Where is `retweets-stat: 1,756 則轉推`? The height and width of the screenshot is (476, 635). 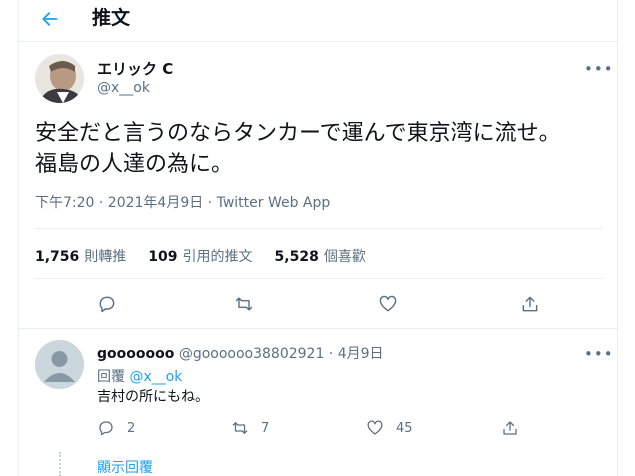 retweets-stat: 1,756 則轉推 is located at coordinates (80, 256).